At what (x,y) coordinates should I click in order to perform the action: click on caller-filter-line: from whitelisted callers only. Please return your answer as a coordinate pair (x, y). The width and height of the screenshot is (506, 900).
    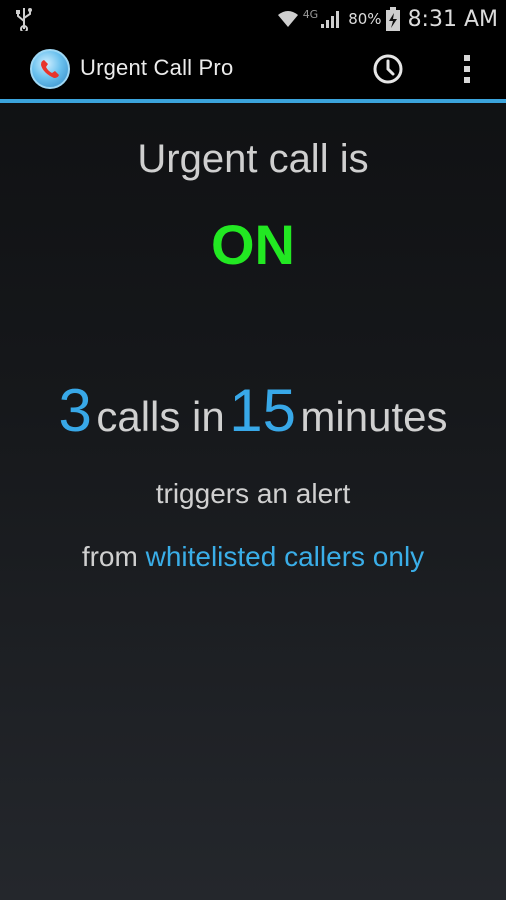
    Looking at the image, I should click on (253, 557).